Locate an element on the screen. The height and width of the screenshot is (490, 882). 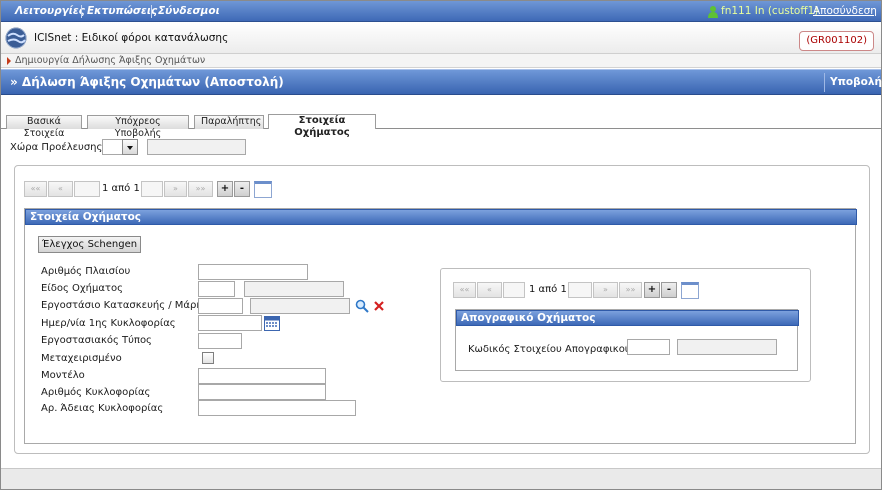
origin-country-select is located at coordinates (120, 147).